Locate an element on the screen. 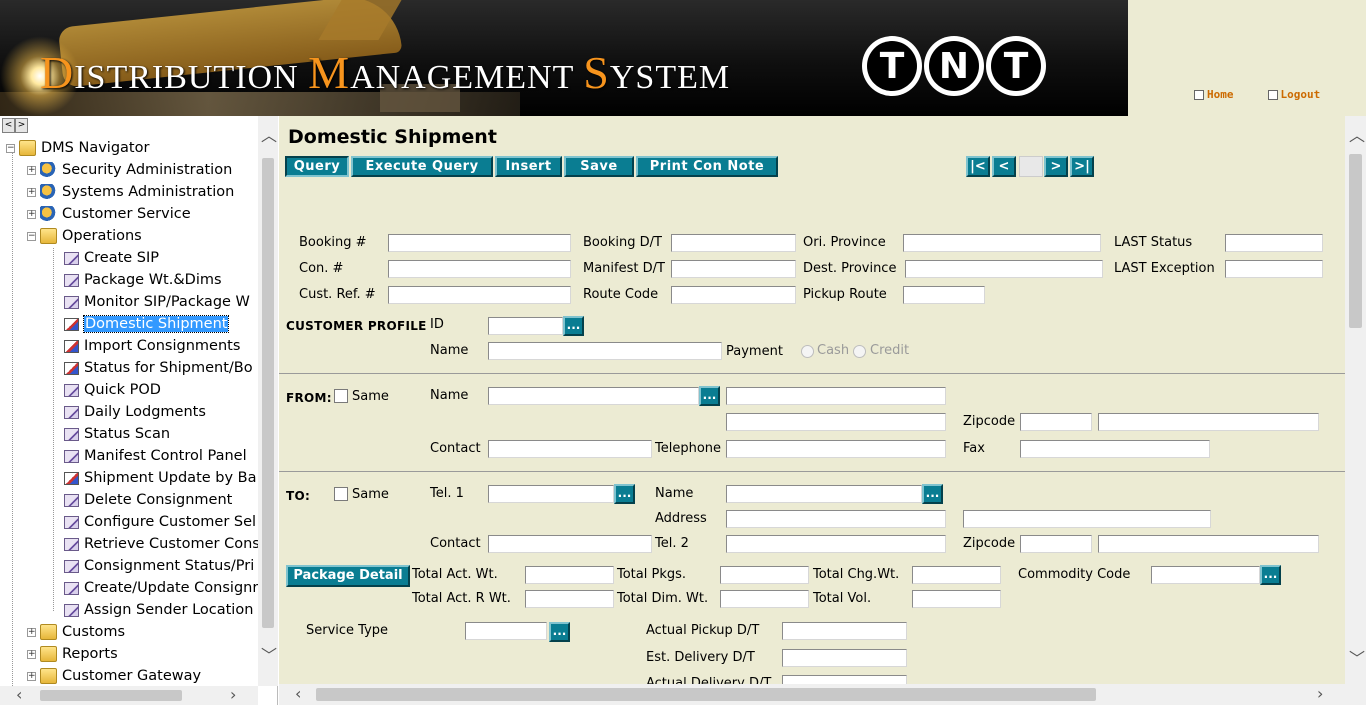 Image resolution: width=1366 pixels, height=705 pixels. booking-no-input is located at coordinates (479, 243).